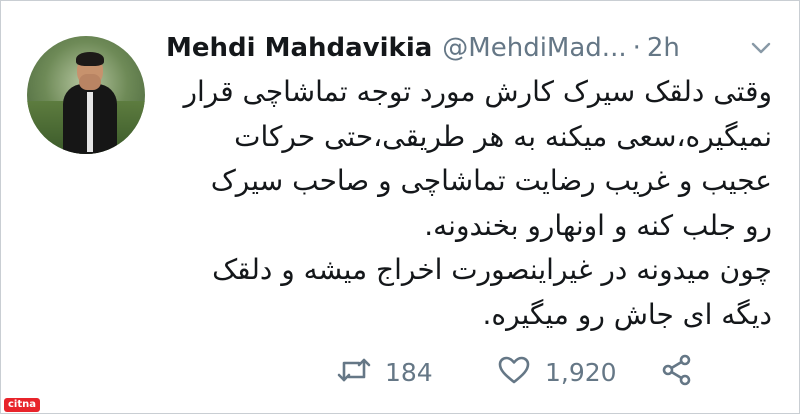 This screenshot has width=800, height=414. Describe the element at coordinates (491, 180) in the screenshot. I see `tweet-text-line: عجیب و غریب رضایت تماشاچی و صاحب سیرک` at that location.